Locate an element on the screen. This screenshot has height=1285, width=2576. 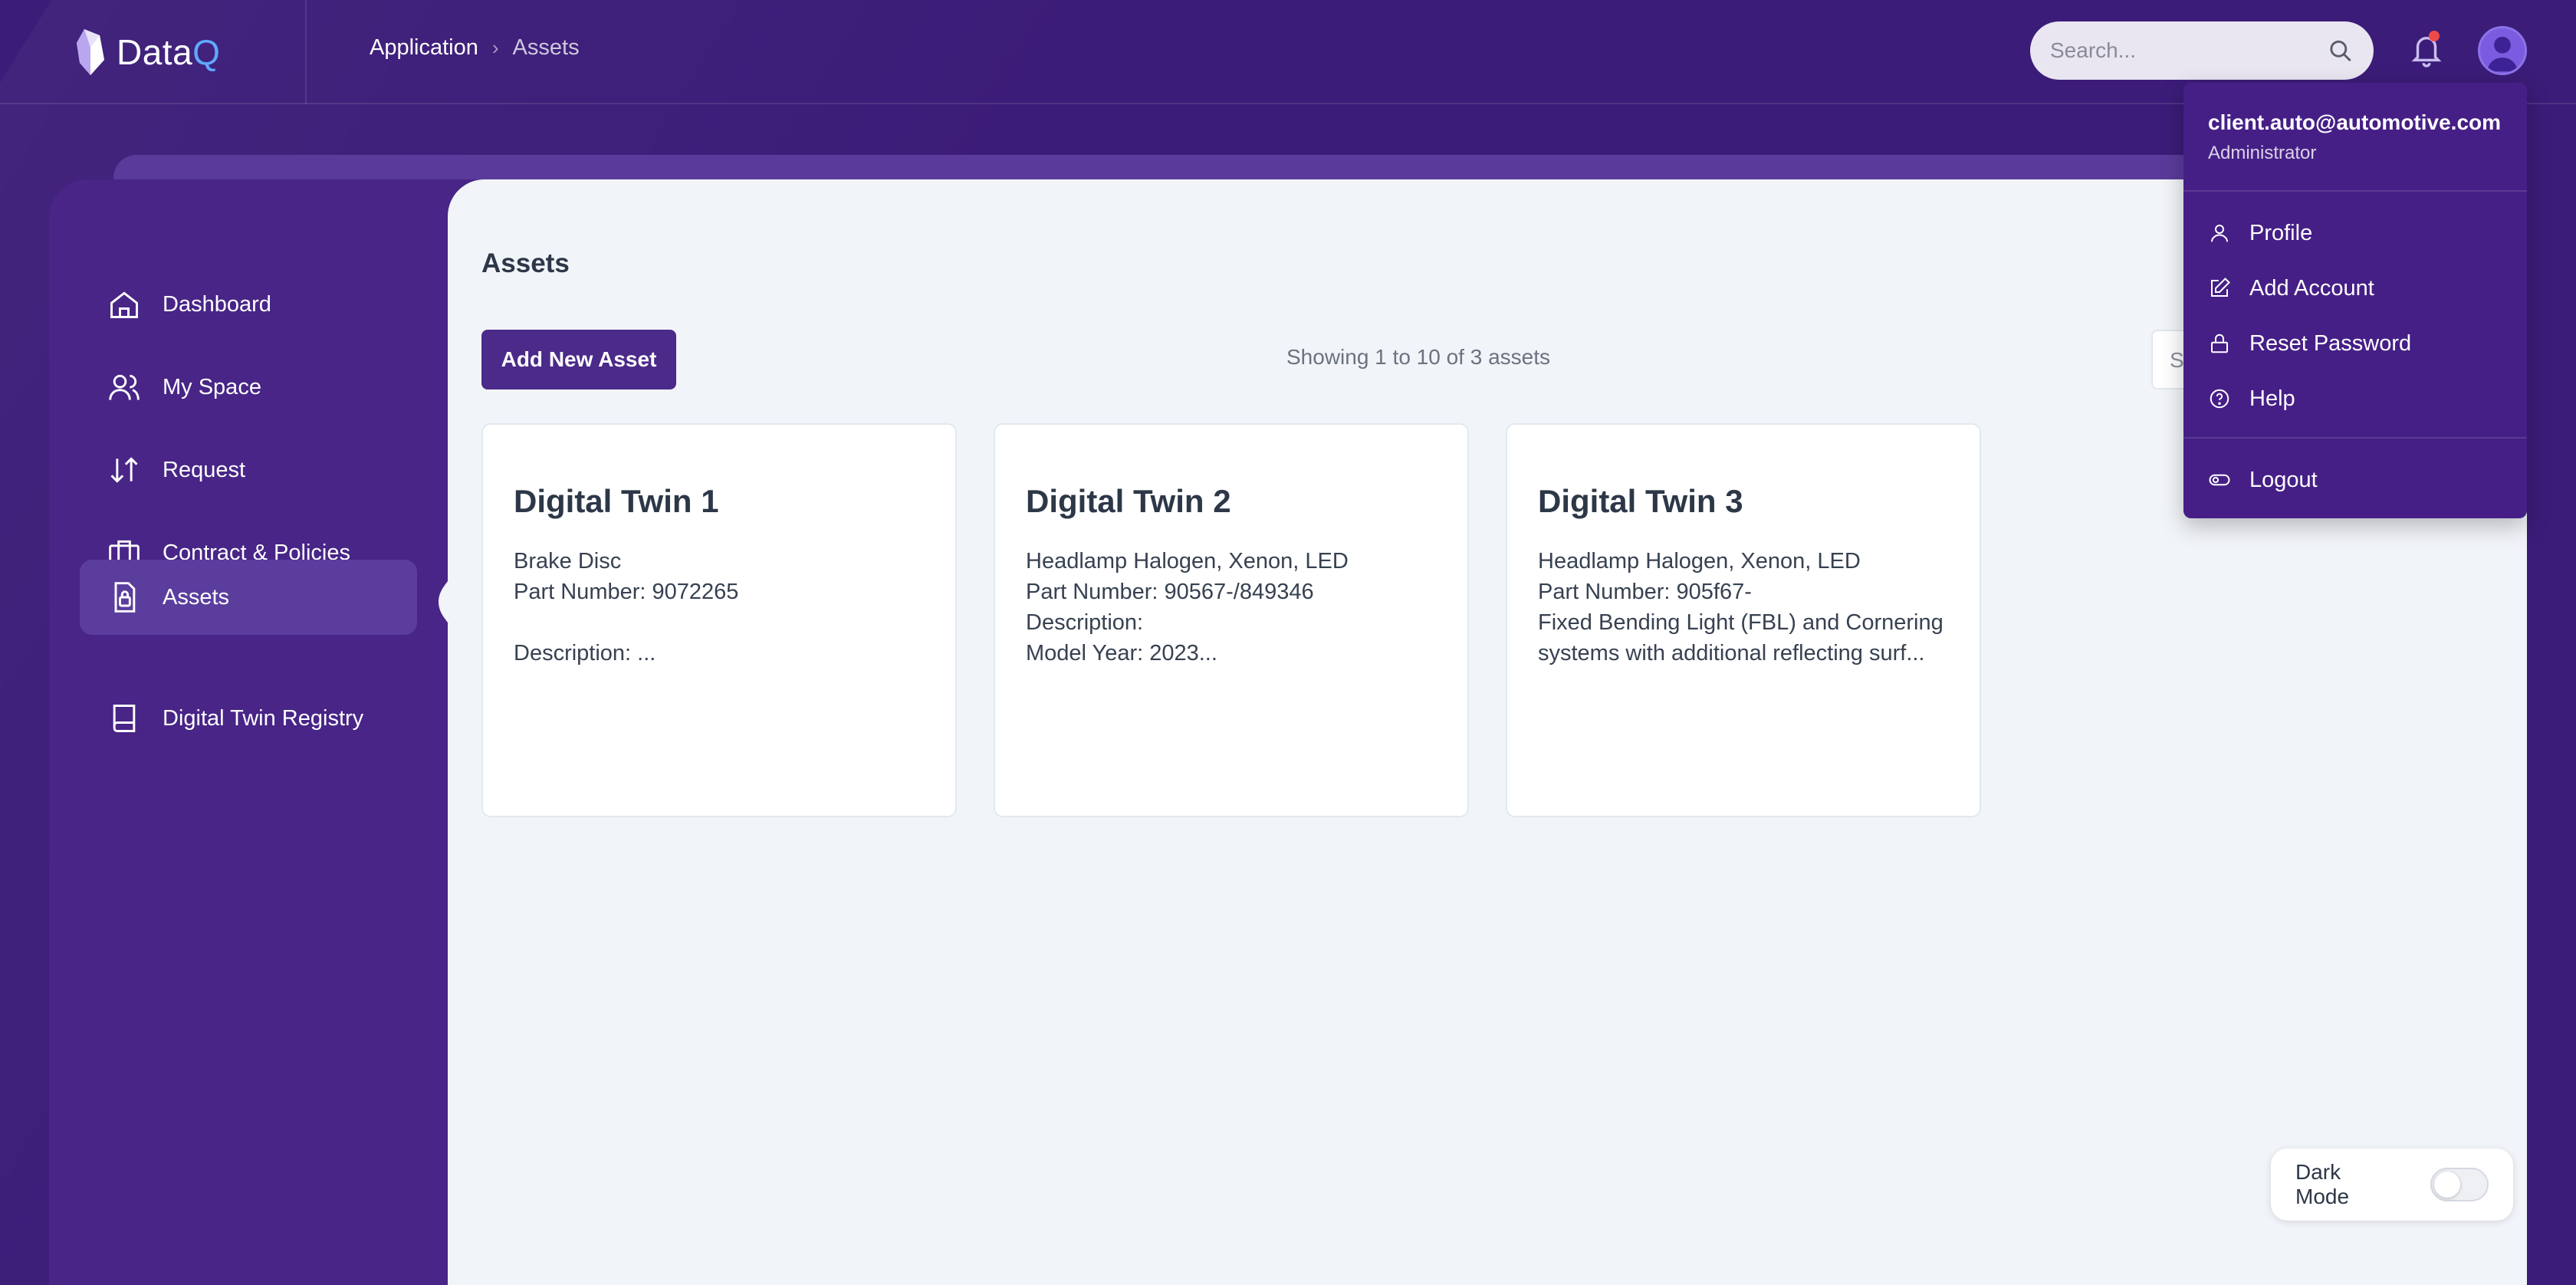
menu-item-label: Reset Password is located at coordinates (2330, 343).